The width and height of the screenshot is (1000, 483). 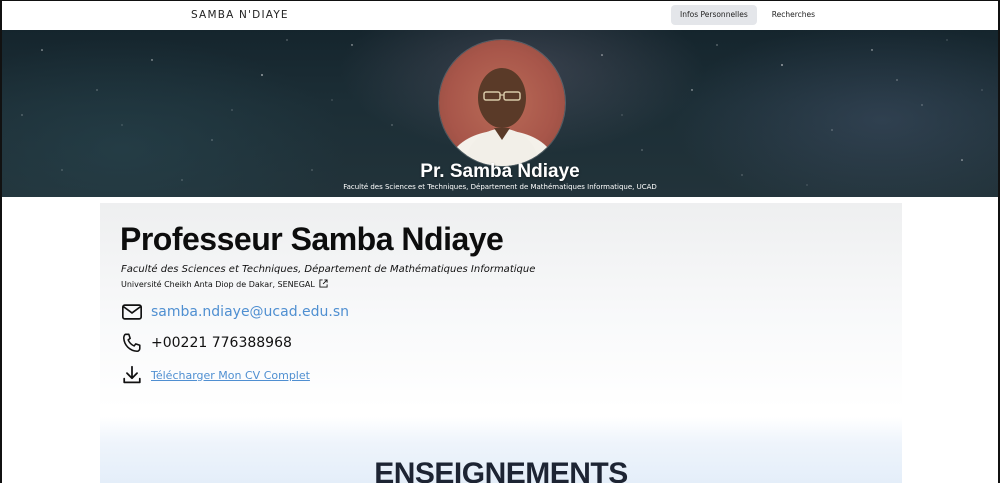 I want to click on download-cv-link: Télécharger Mon CV Complet, so click(x=230, y=375).